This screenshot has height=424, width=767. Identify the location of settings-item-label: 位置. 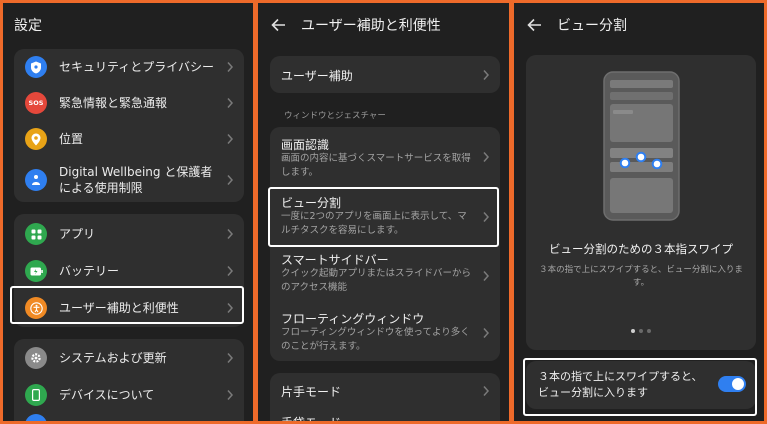
(71, 139).